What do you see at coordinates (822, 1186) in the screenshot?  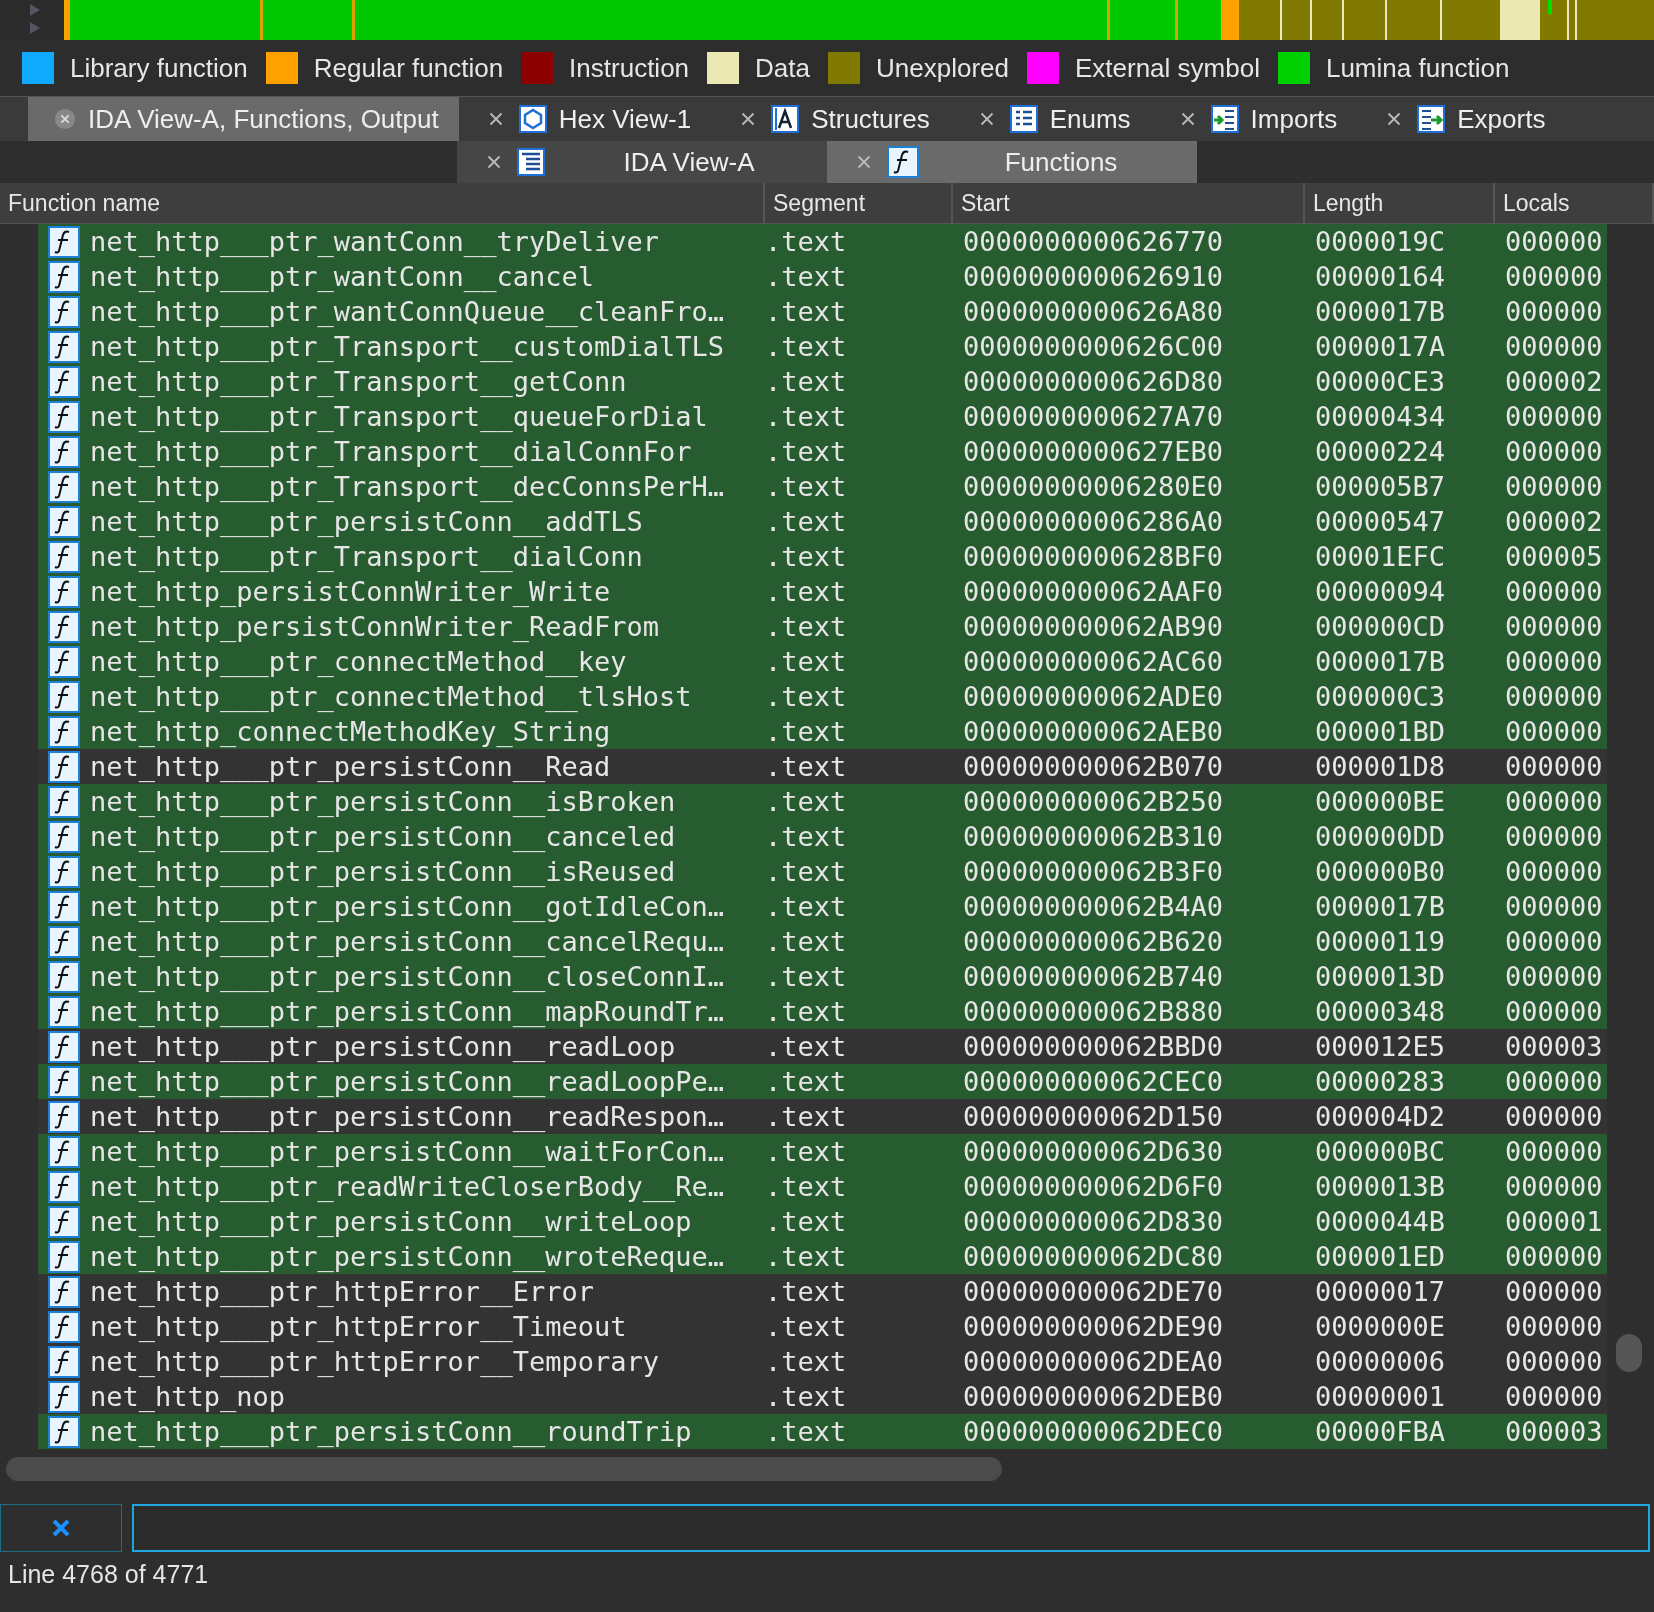 I see `function-row: net_http___ptr_readWriteCloserBody__Re… .text 000000000062D6F0 0000013B 000000` at bounding box center [822, 1186].